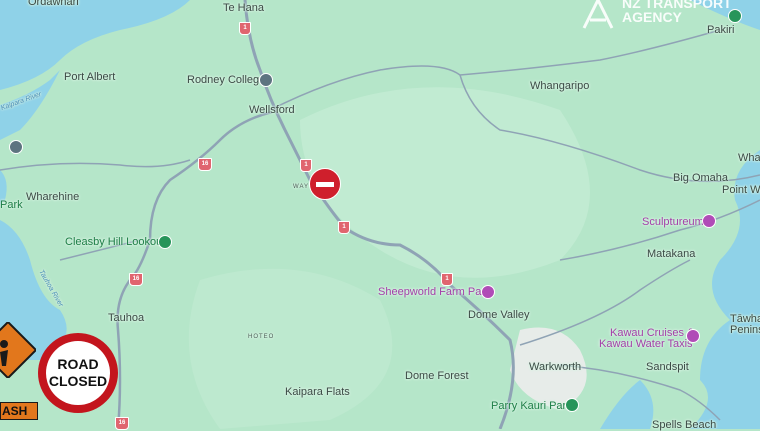 Image resolution: width=760 pixels, height=431 pixels. What do you see at coordinates (749, 158) in the screenshot?
I see `place-label: Wha` at bounding box center [749, 158].